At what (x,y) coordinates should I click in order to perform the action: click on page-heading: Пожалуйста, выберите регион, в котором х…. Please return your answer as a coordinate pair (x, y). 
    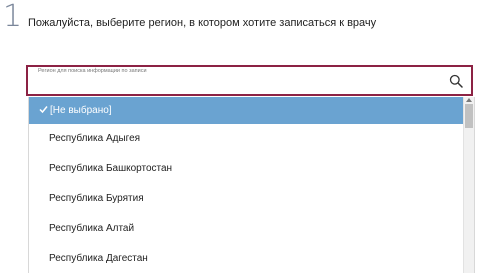
    Looking at the image, I should click on (202, 23).